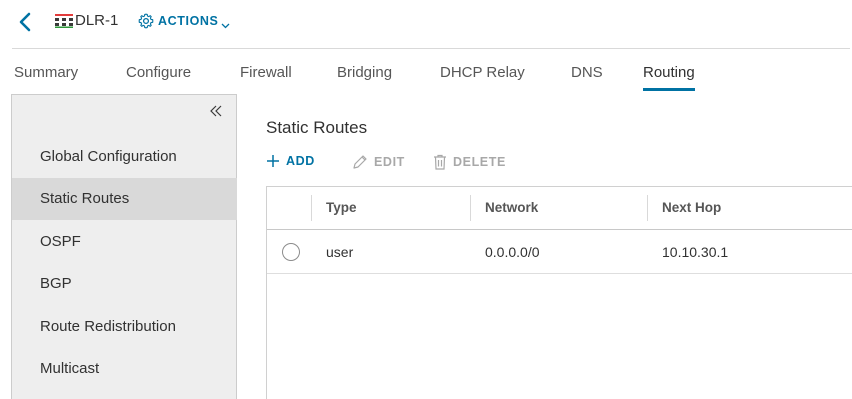 This screenshot has width=852, height=399. Describe the element at coordinates (341, 207) in the screenshot. I see `column-header-type: Type` at that location.